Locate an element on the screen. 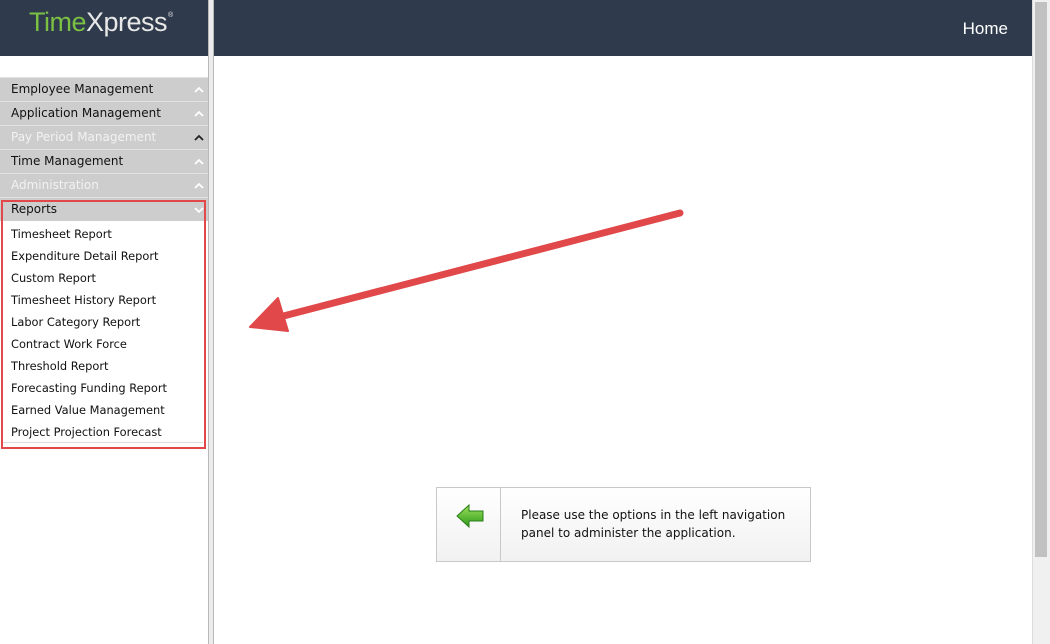 This screenshot has width=1050, height=644. nav-section-label: Time Management is located at coordinates (67, 161).